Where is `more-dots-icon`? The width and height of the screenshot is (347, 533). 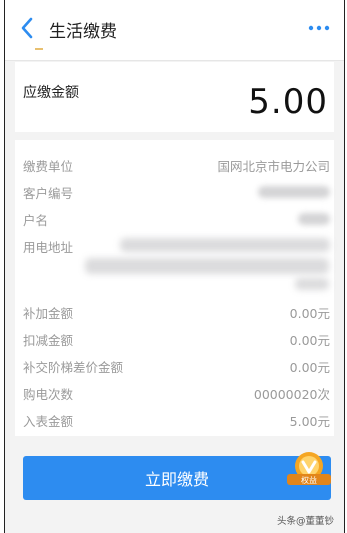
more-dots-icon is located at coordinates (319, 28).